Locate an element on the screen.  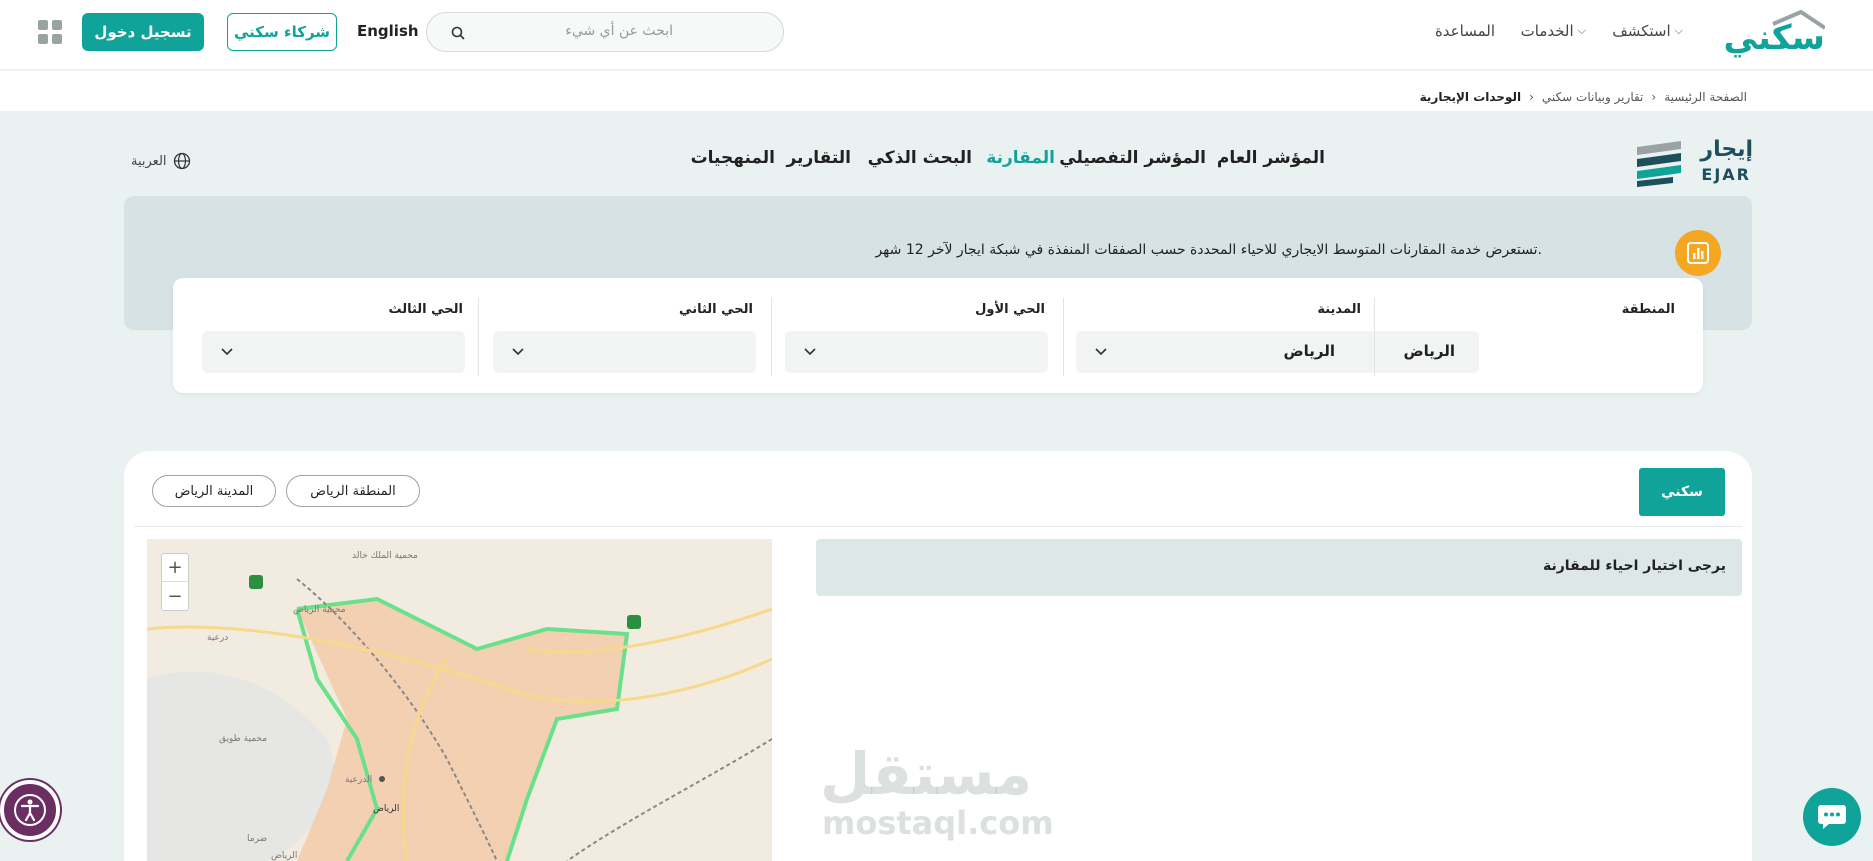
district2-select is located at coordinates (624, 352).